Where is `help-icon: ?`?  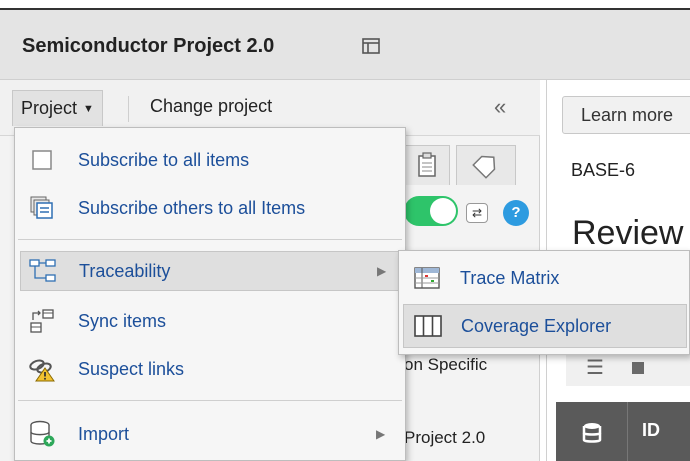
help-icon: ? is located at coordinates (516, 213).